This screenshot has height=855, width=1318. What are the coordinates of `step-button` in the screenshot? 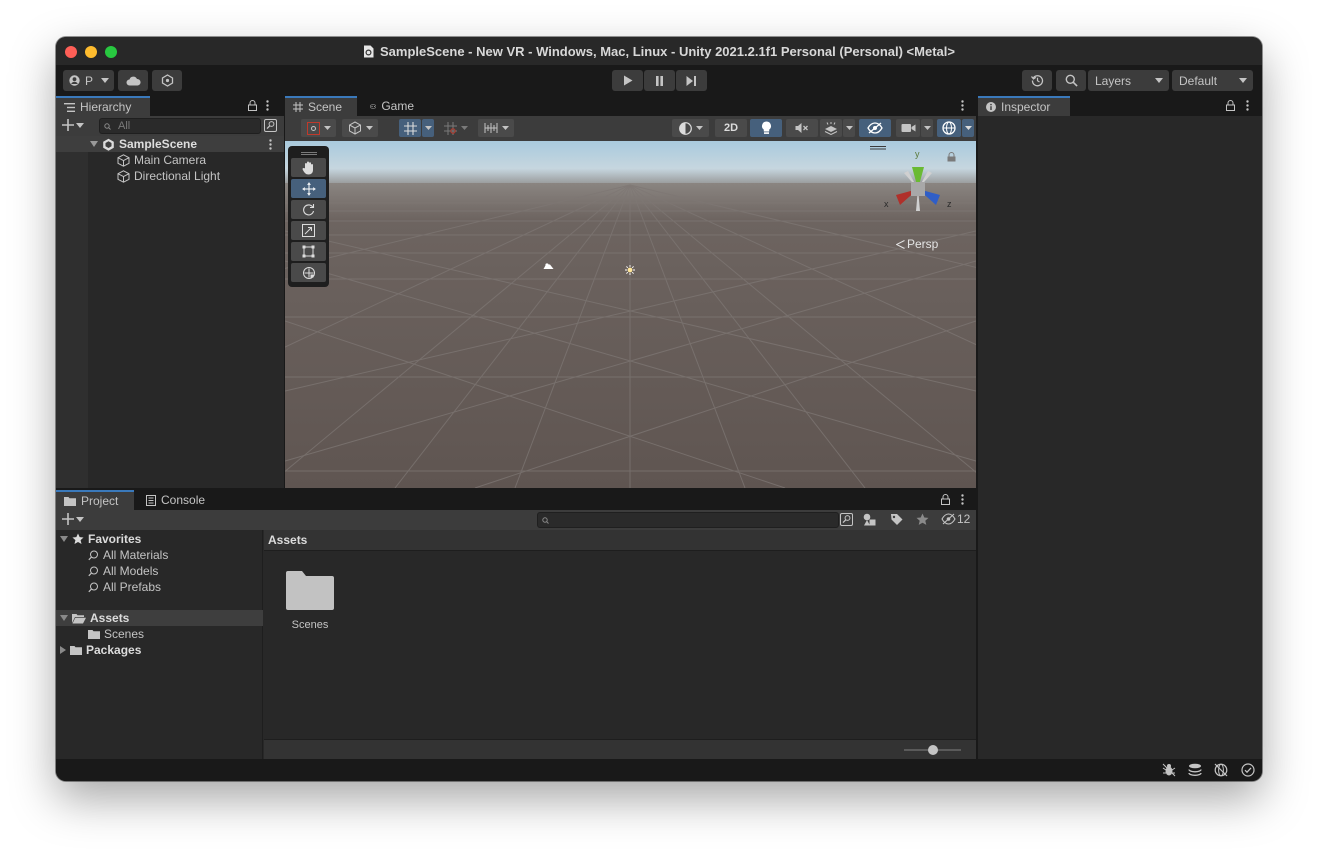 It's located at (691, 80).